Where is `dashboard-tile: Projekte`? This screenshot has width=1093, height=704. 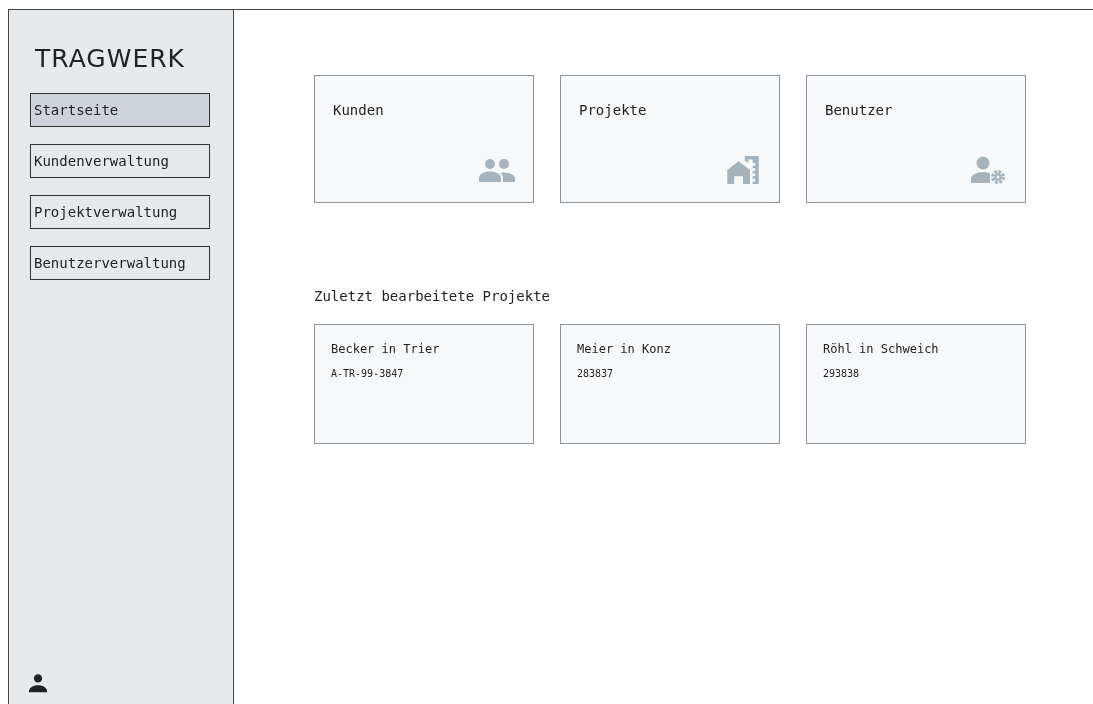 dashboard-tile: Projekte is located at coordinates (670, 139).